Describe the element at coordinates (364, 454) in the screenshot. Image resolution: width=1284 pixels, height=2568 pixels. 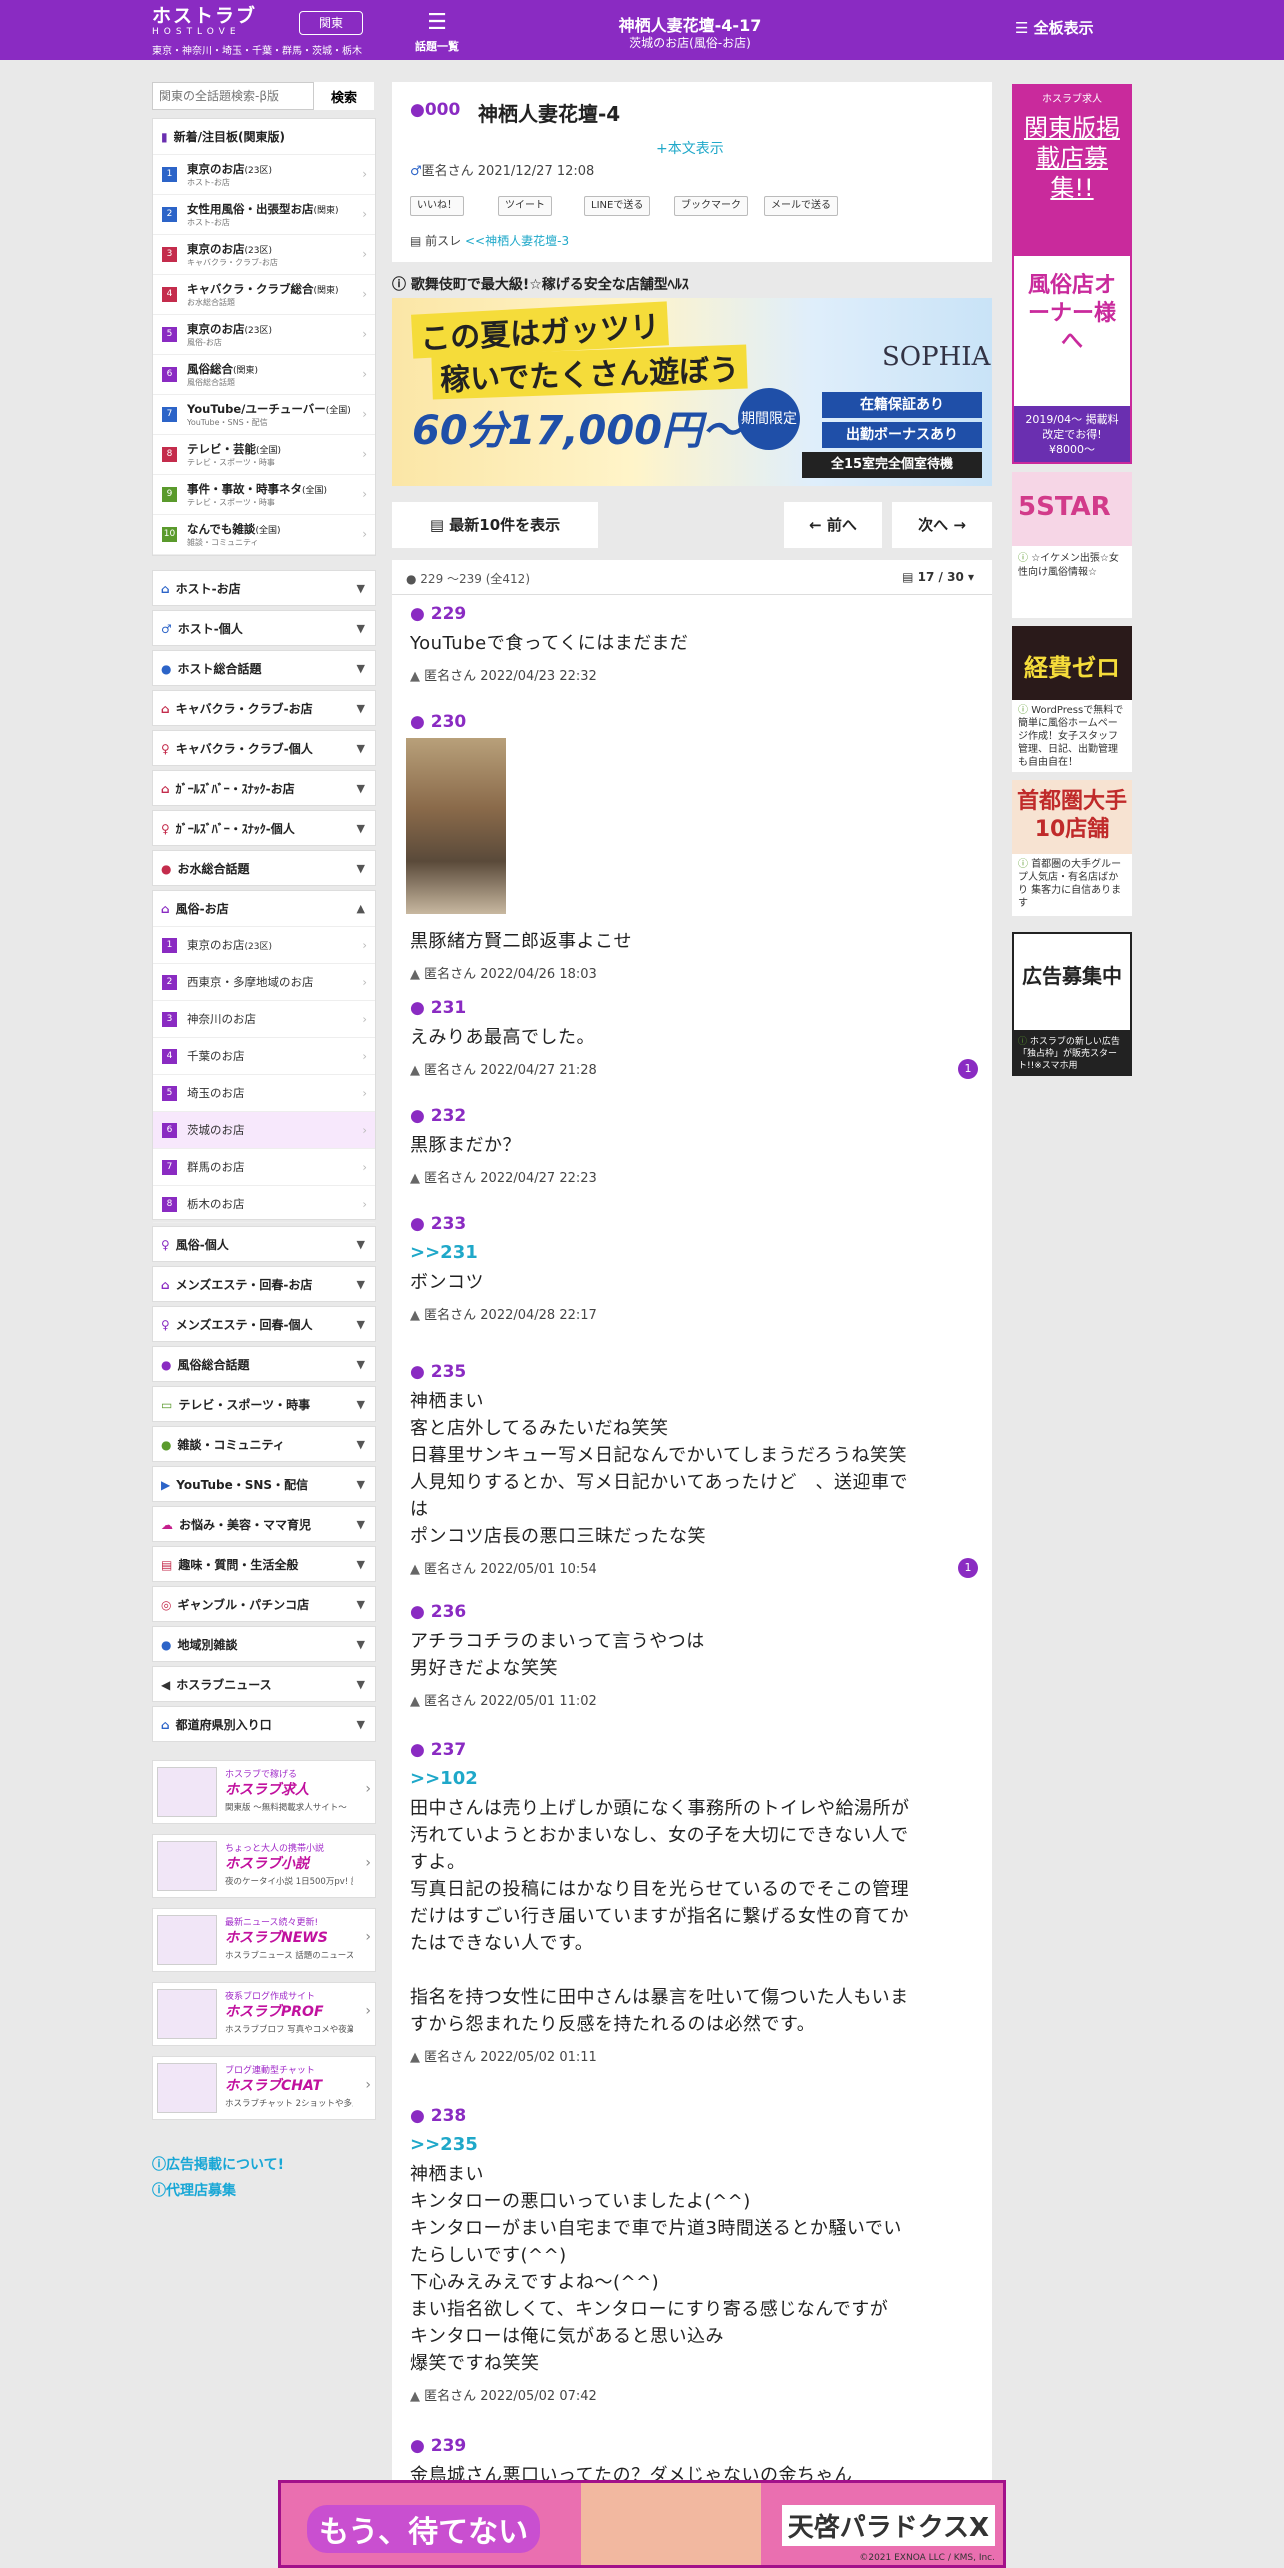
I see `chevron-right-icon: ›` at that location.